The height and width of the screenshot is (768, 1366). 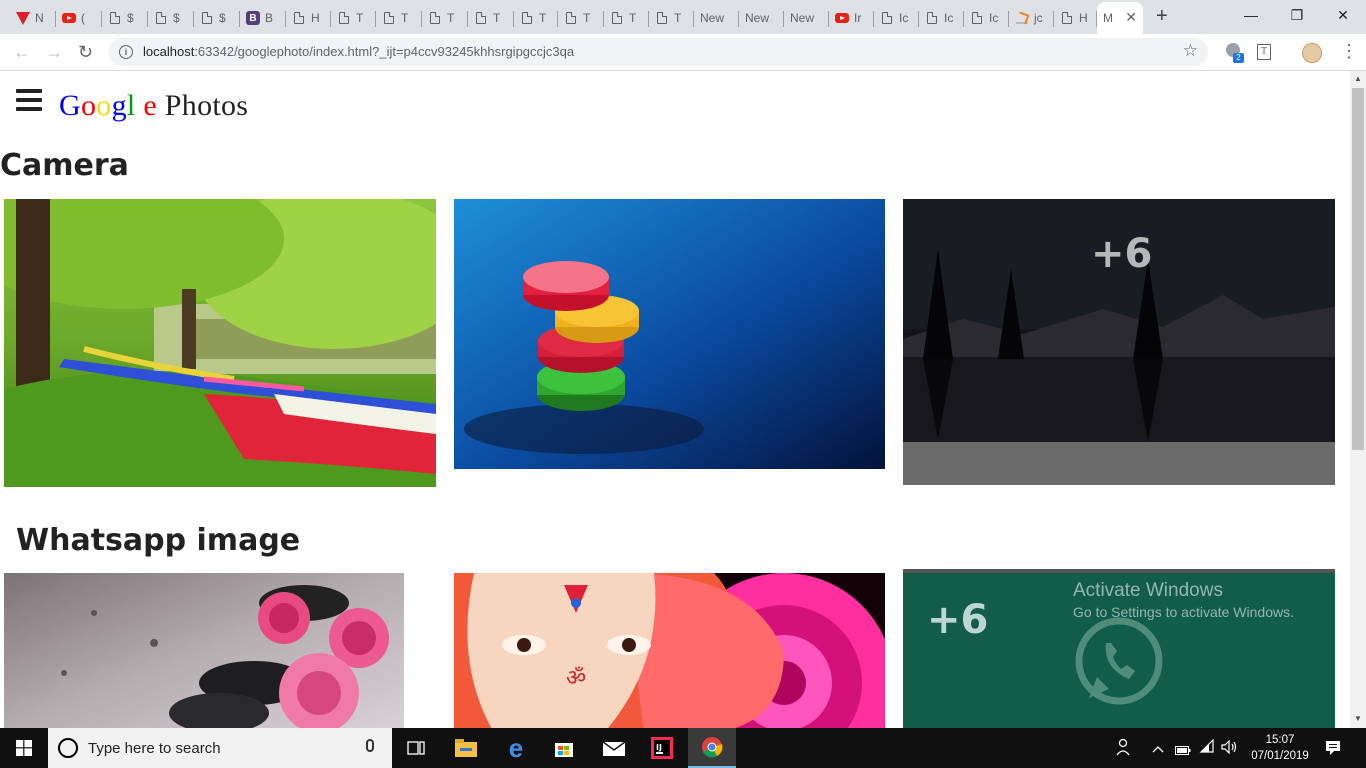 What do you see at coordinates (564, 748) in the screenshot?
I see `store-icon` at bounding box center [564, 748].